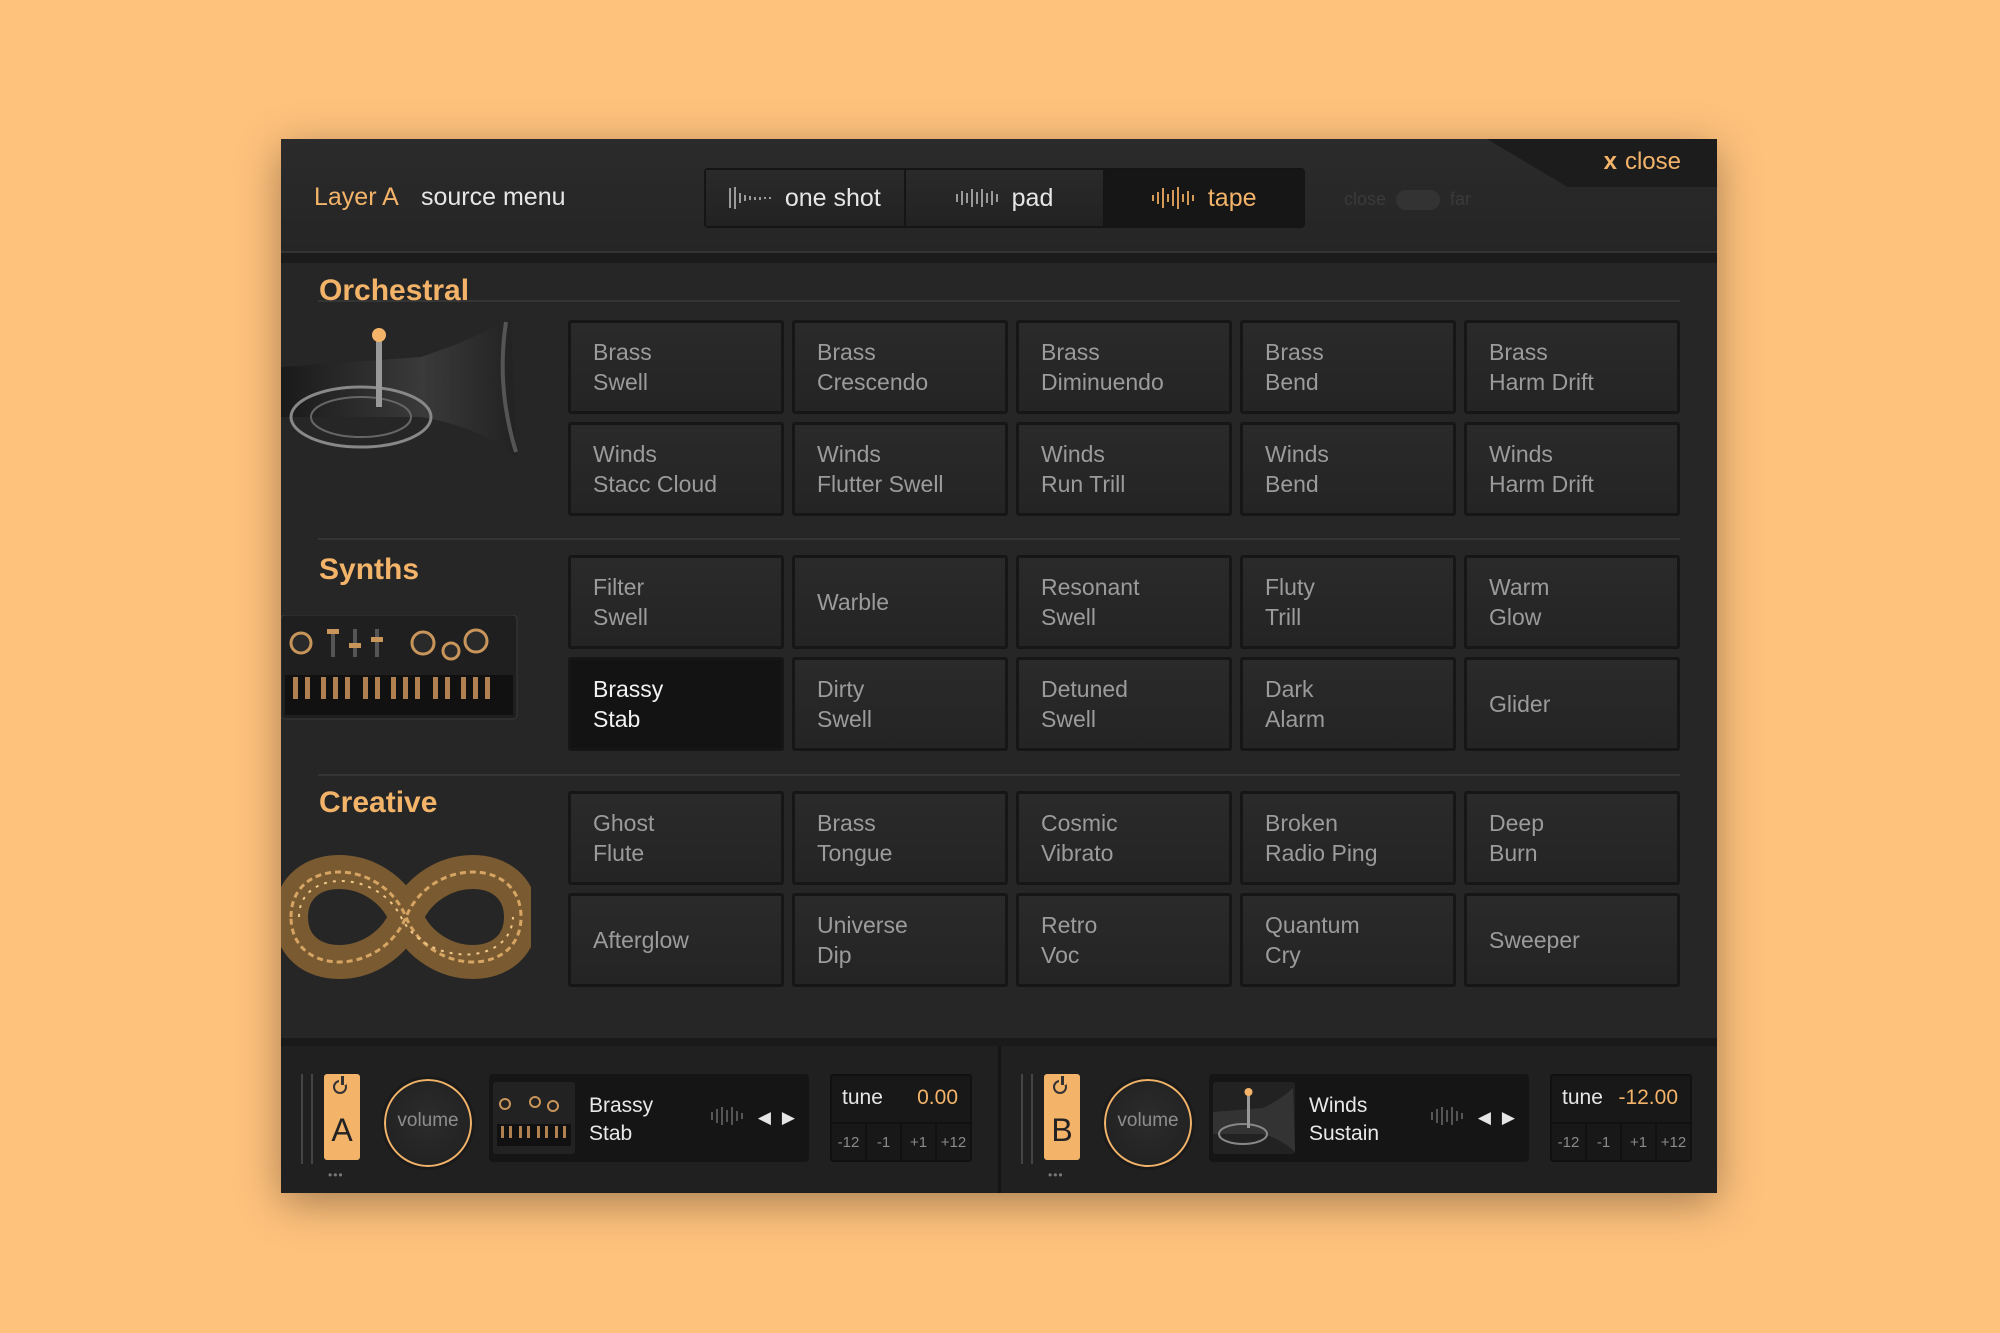 The image size is (2000, 1333). I want to click on sound-tile: Brass Bend, so click(1348, 367).